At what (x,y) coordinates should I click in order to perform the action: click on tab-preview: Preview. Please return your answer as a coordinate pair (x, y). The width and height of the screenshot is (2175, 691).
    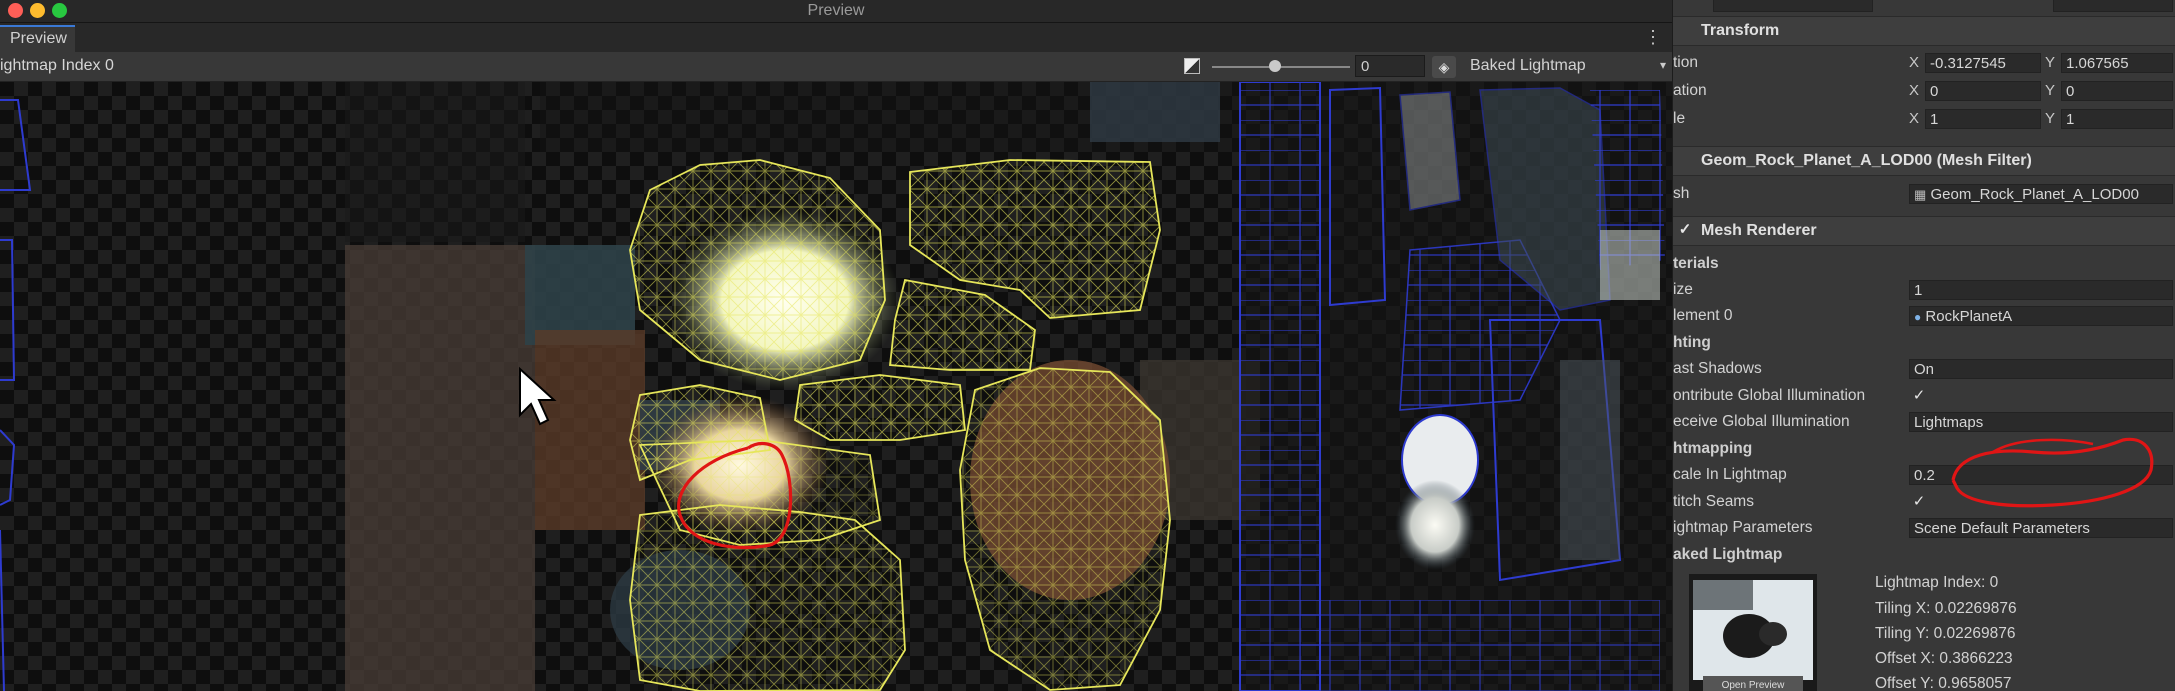
    Looking at the image, I should click on (37, 38).